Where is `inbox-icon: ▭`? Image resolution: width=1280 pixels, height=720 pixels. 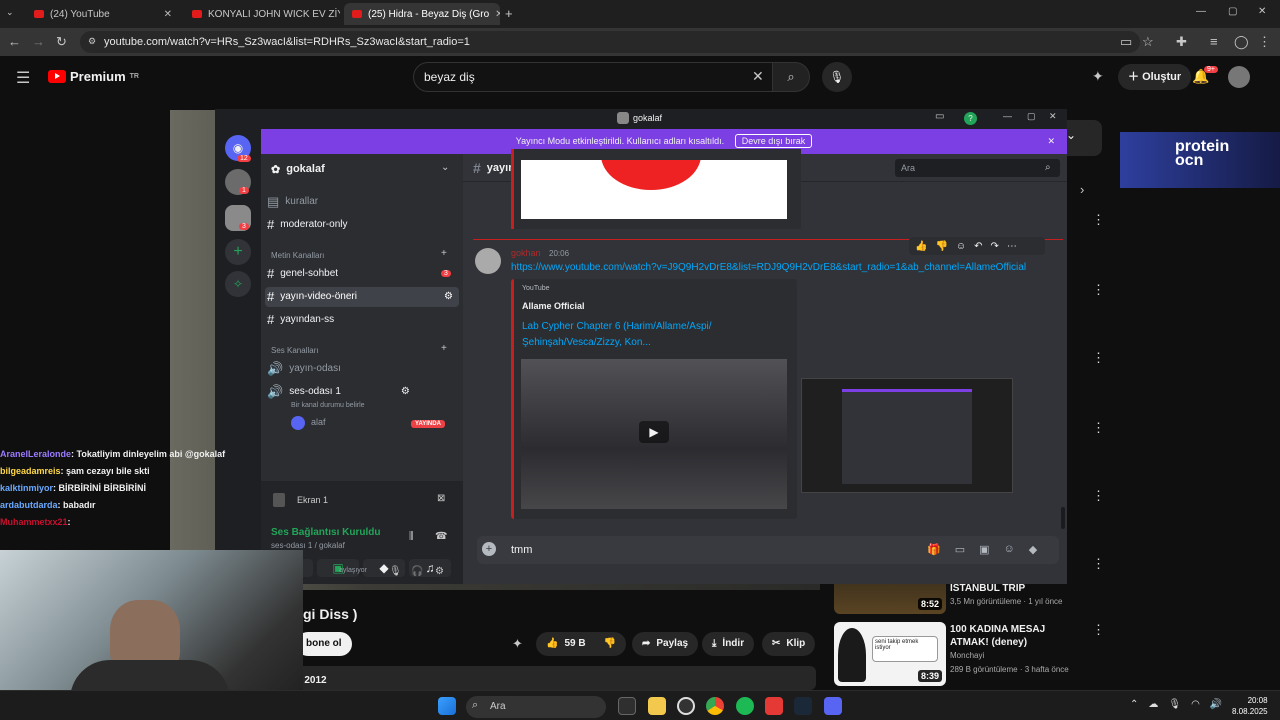 inbox-icon: ▭ is located at coordinates (939, 116).